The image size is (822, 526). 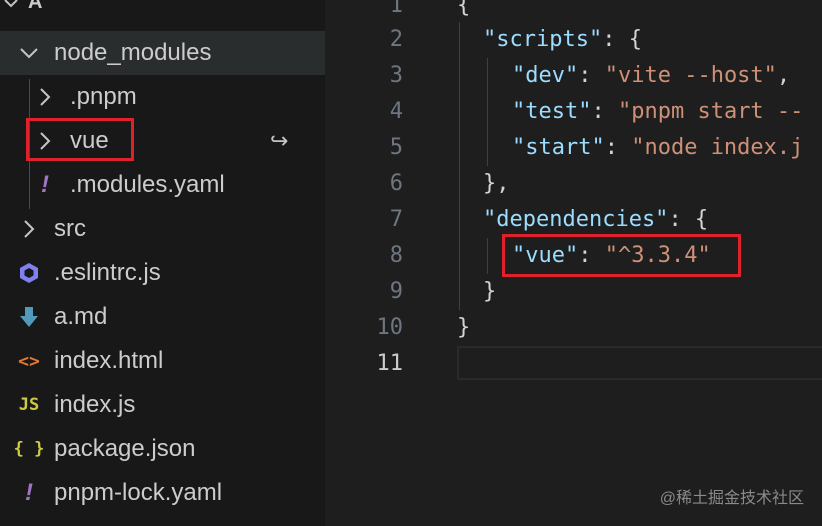 What do you see at coordinates (731, 498) in the screenshot?
I see `watermark: @稀土掘金技术社区` at bounding box center [731, 498].